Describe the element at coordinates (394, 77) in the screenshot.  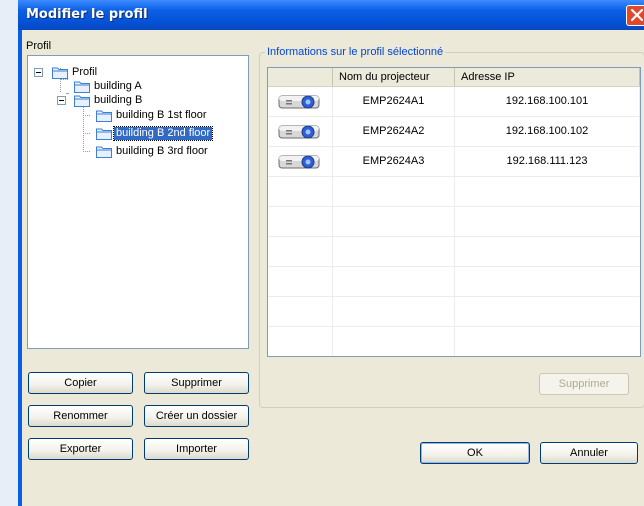
I see `column-header-projector-name: Nom du projecteur` at that location.